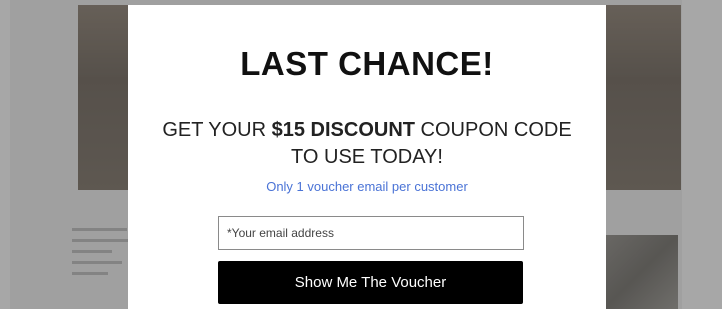 The image size is (722, 309). Describe the element at coordinates (217, 130) in the screenshot. I see `subtitle-prefix: GET YOUR` at that location.